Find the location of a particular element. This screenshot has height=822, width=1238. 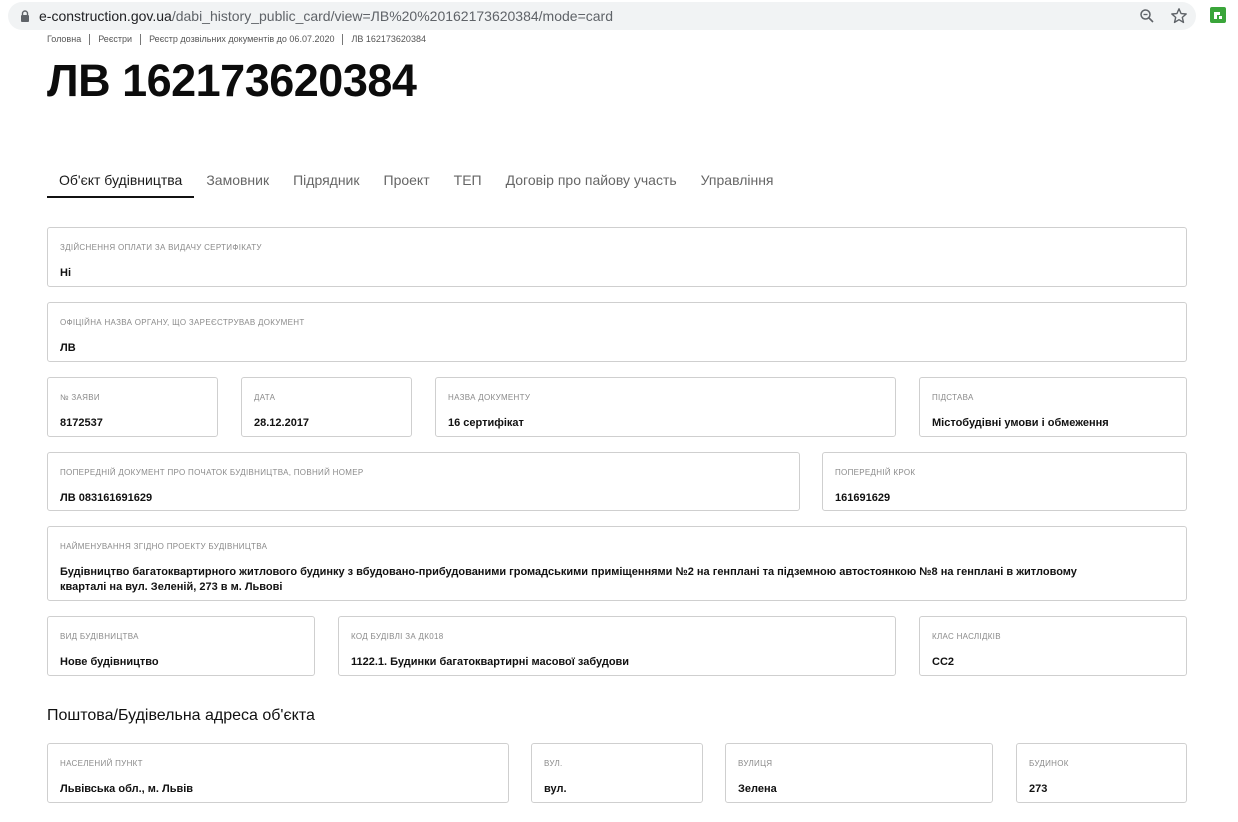

breadcrumb-current: ЛВ 162173620384 is located at coordinates (388, 39).